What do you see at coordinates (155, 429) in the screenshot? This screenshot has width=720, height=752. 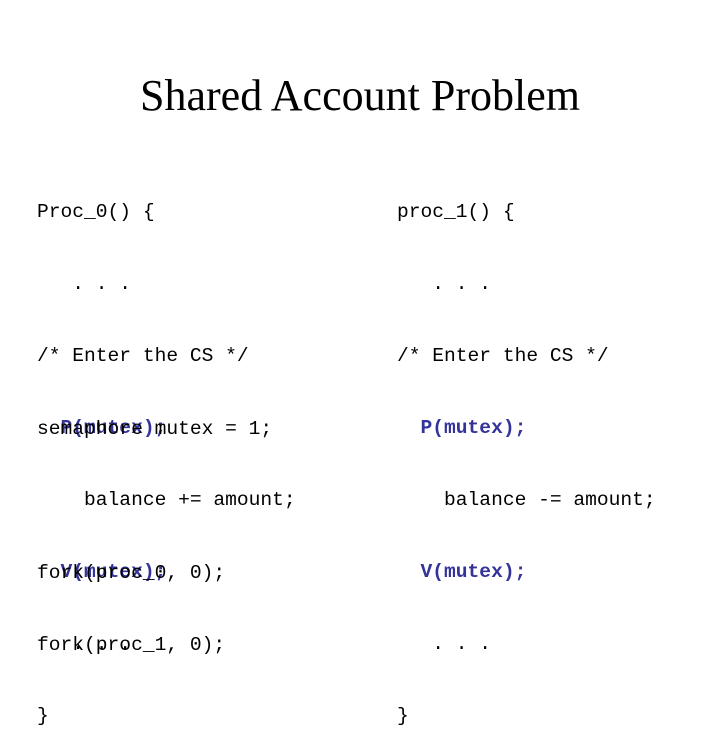 I see `code-line-semaphore-decl: semaphore mutex = 1;` at bounding box center [155, 429].